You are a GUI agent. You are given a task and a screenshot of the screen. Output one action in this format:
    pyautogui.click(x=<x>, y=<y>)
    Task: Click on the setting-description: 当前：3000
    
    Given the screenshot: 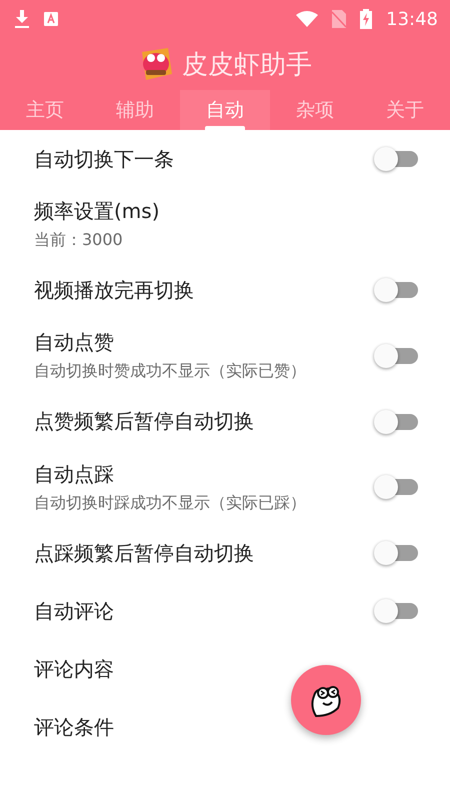 What is the action you would take?
    pyautogui.click(x=79, y=240)
    